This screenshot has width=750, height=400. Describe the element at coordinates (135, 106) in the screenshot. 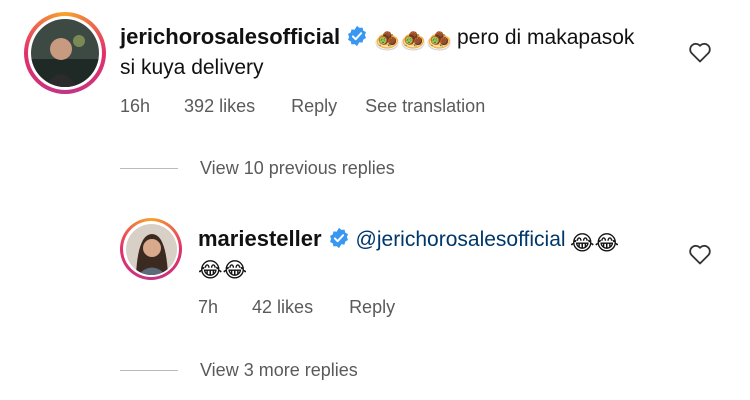

I see `comment-time: 16h` at that location.